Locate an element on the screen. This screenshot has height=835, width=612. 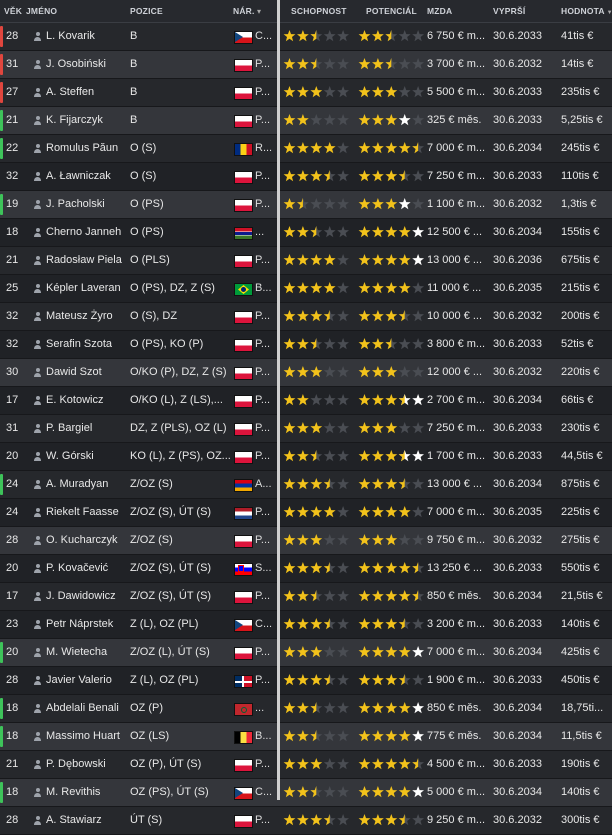
column-header-position: POZICE is located at coordinates (146, 11).